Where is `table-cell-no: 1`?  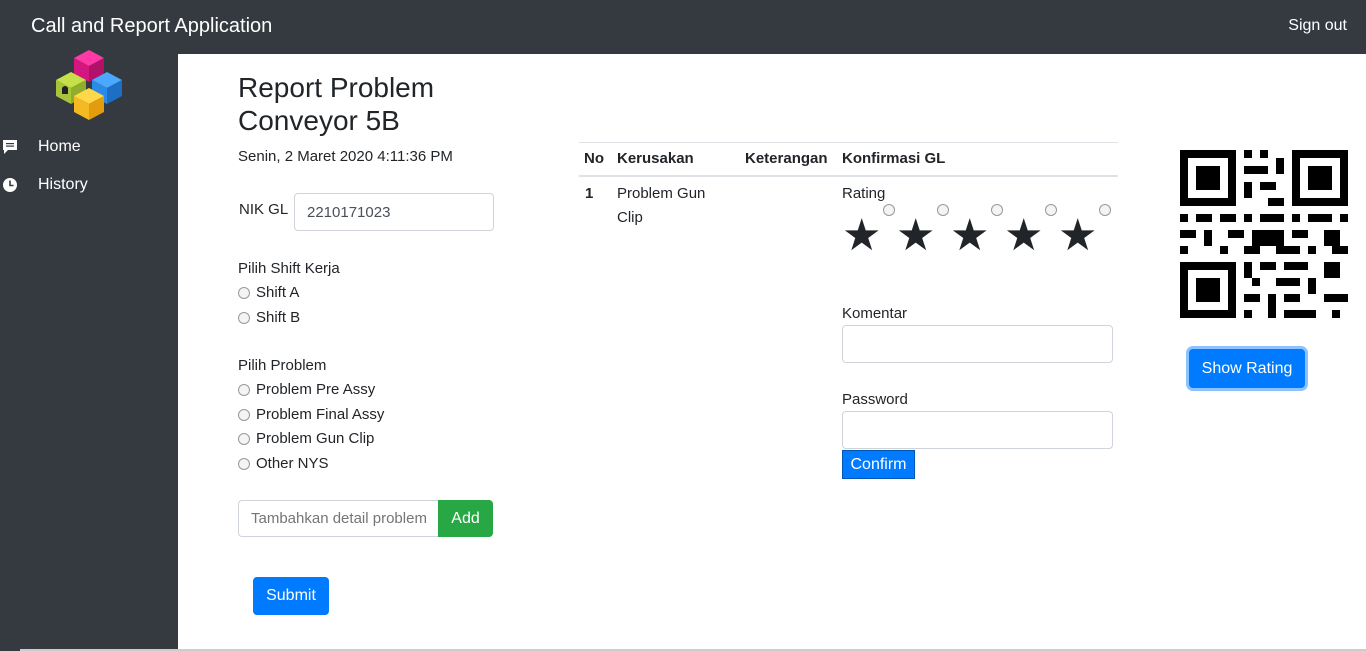 table-cell-no: 1 is located at coordinates (589, 193).